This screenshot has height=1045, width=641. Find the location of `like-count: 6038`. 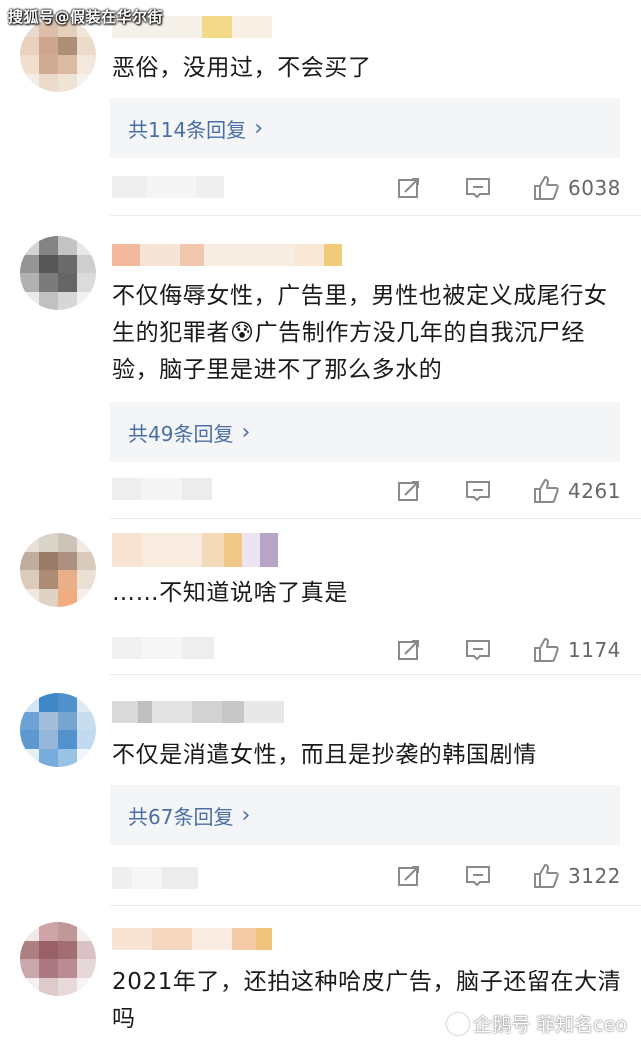

like-count: 6038 is located at coordinates (594, 188).